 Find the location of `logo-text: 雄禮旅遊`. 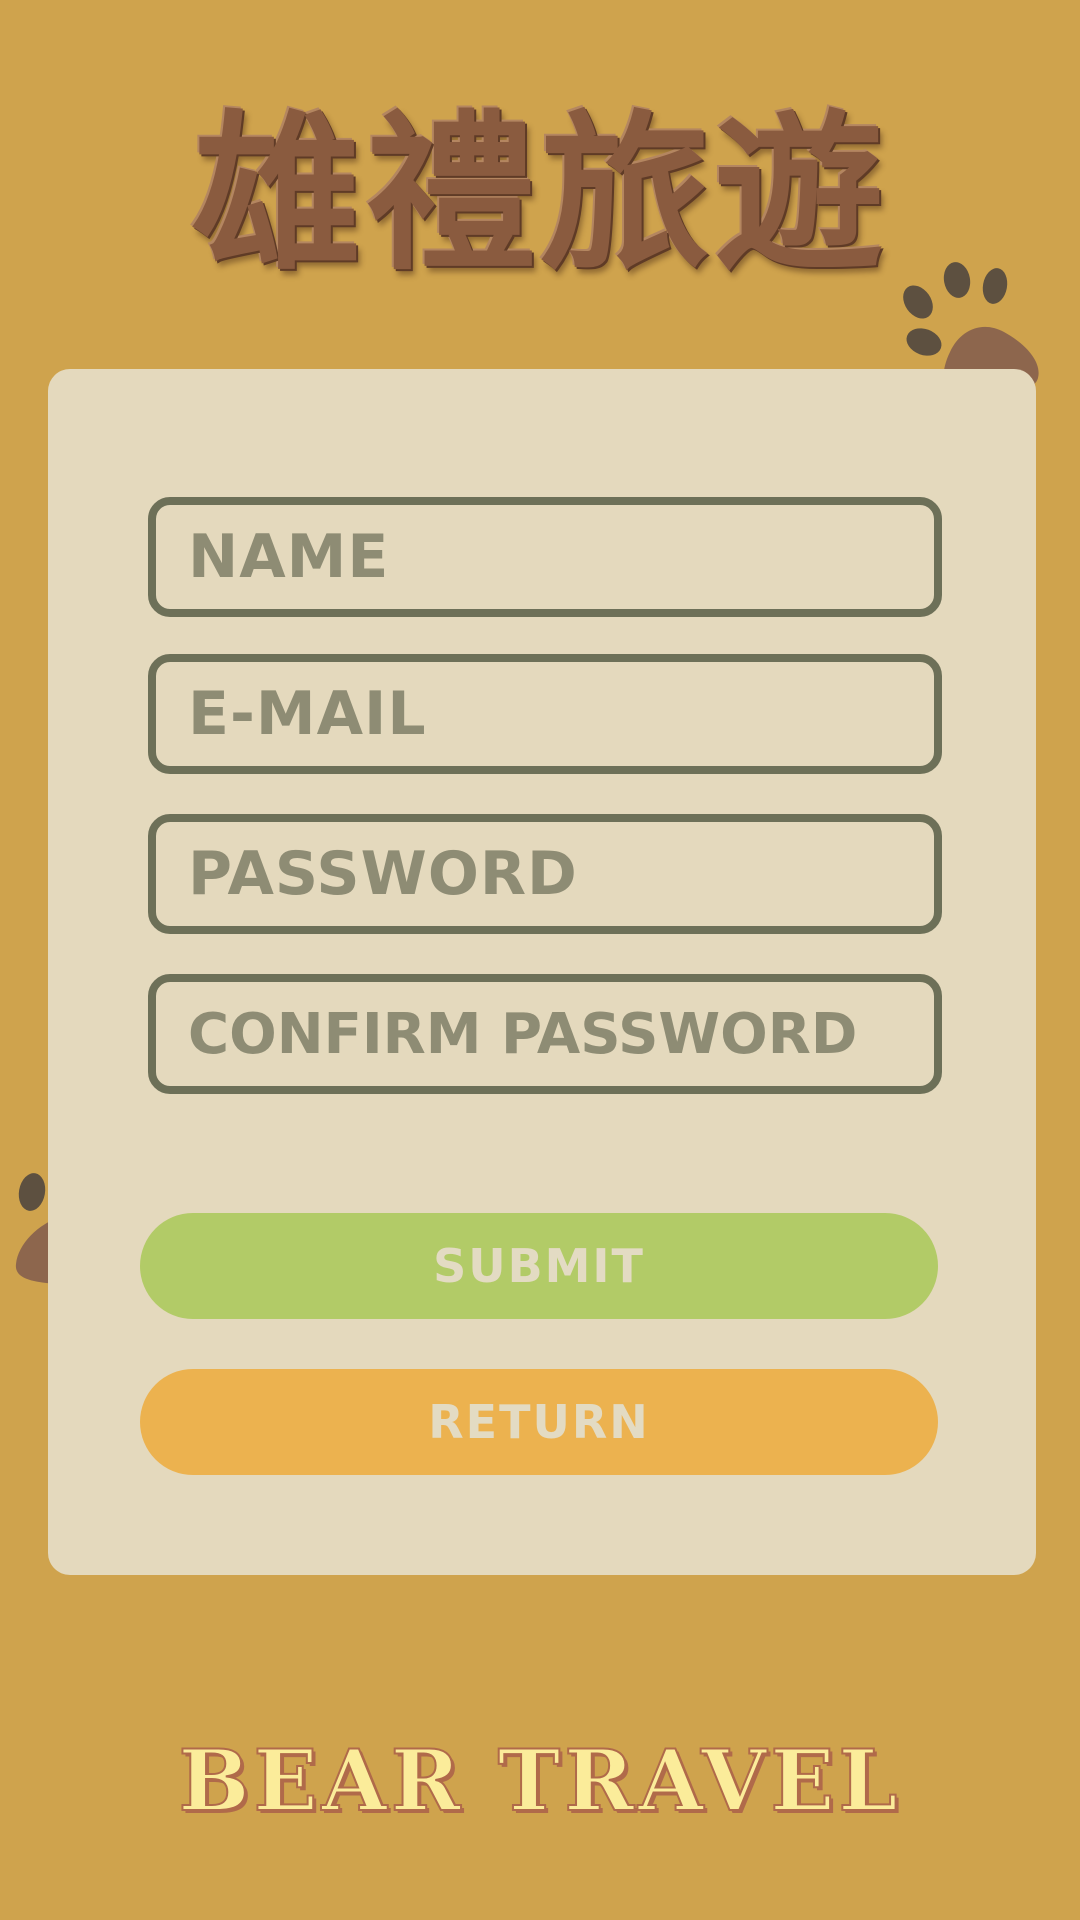

logo-text: 雄禮旅遊 is located at coordinates (539, 195).